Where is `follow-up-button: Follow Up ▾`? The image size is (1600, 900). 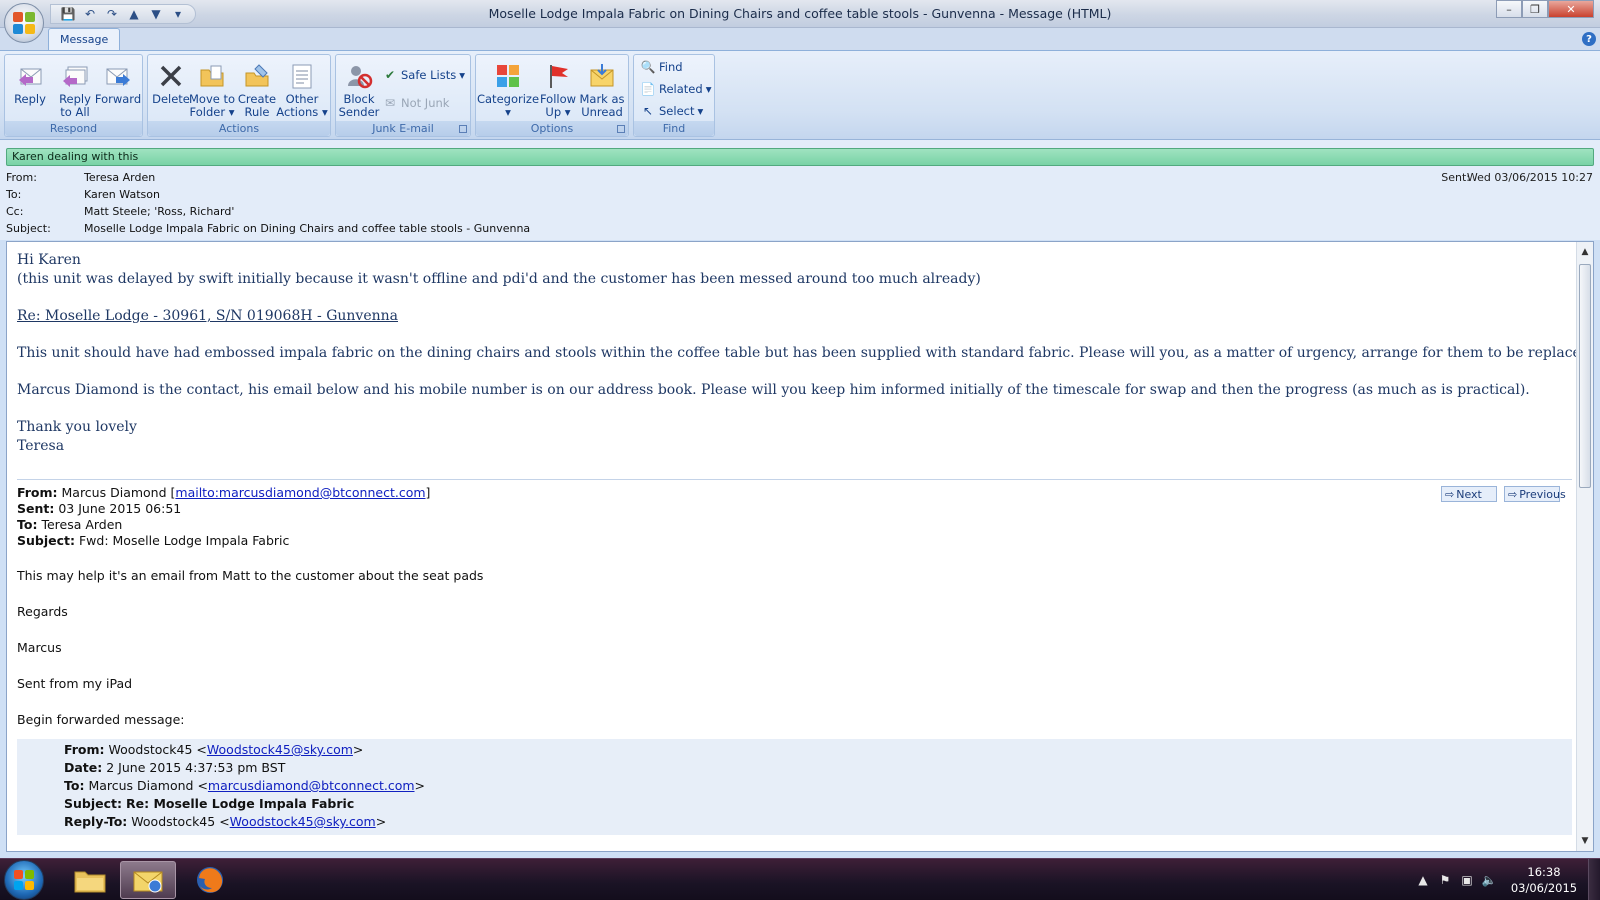
follow-up-button: Follow Up ▾ is located at coordinates (558, 89).